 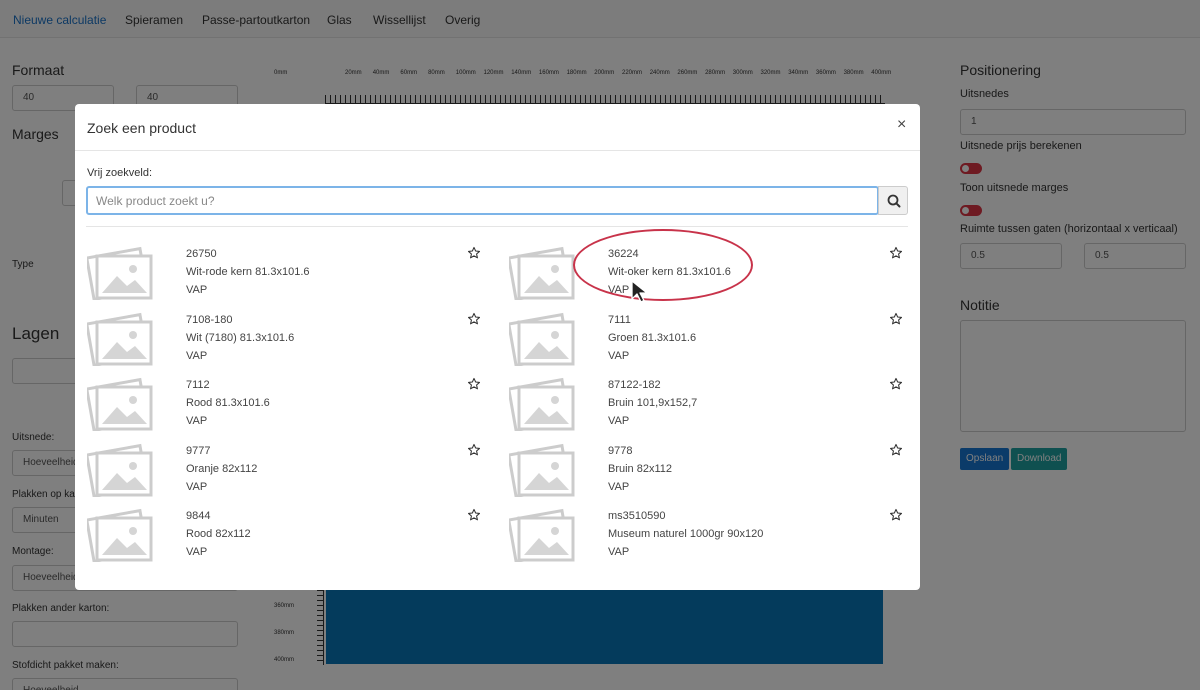 What do you see at coordinates (286, 533) in the screenshot?
I see `product-item-9844: 9844 Rood 82x112 VAP` at bounding box center [286, 533].